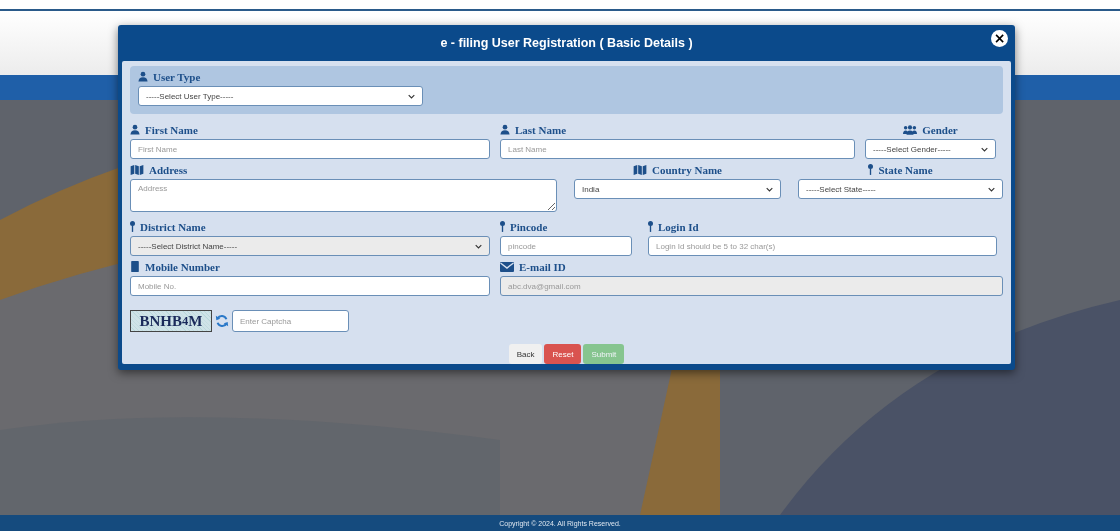  What do you see at coordinates (280, 96) in the screenshot?
I see `user-type-select: -----Select User Type-----` at bounding box center [280, 96].